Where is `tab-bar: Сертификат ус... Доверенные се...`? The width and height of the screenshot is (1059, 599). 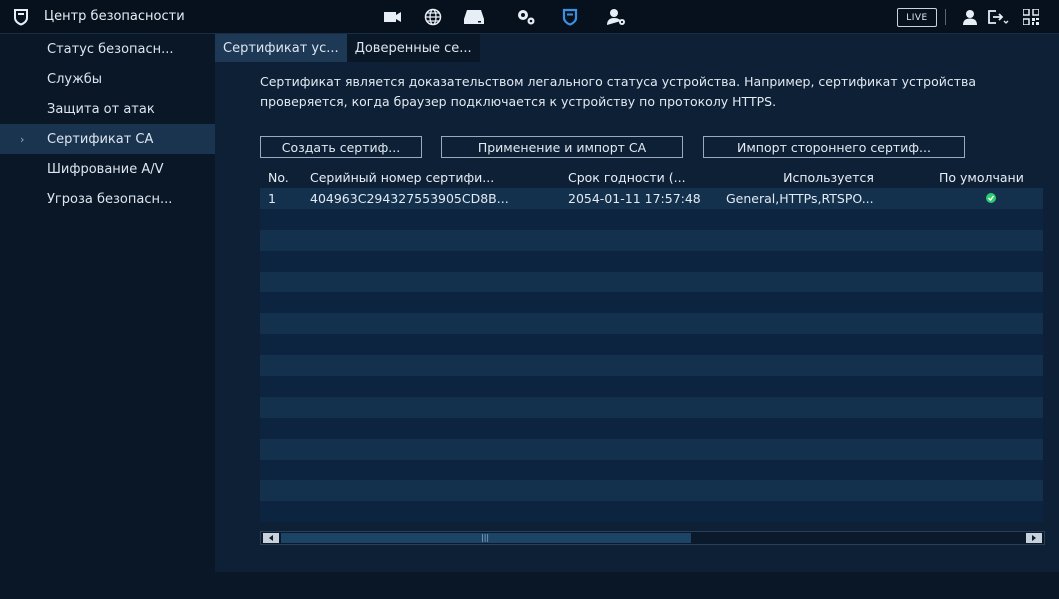
tab-bar: Сертификат ус... Доверенные се... is located at coordinates (347, 48).